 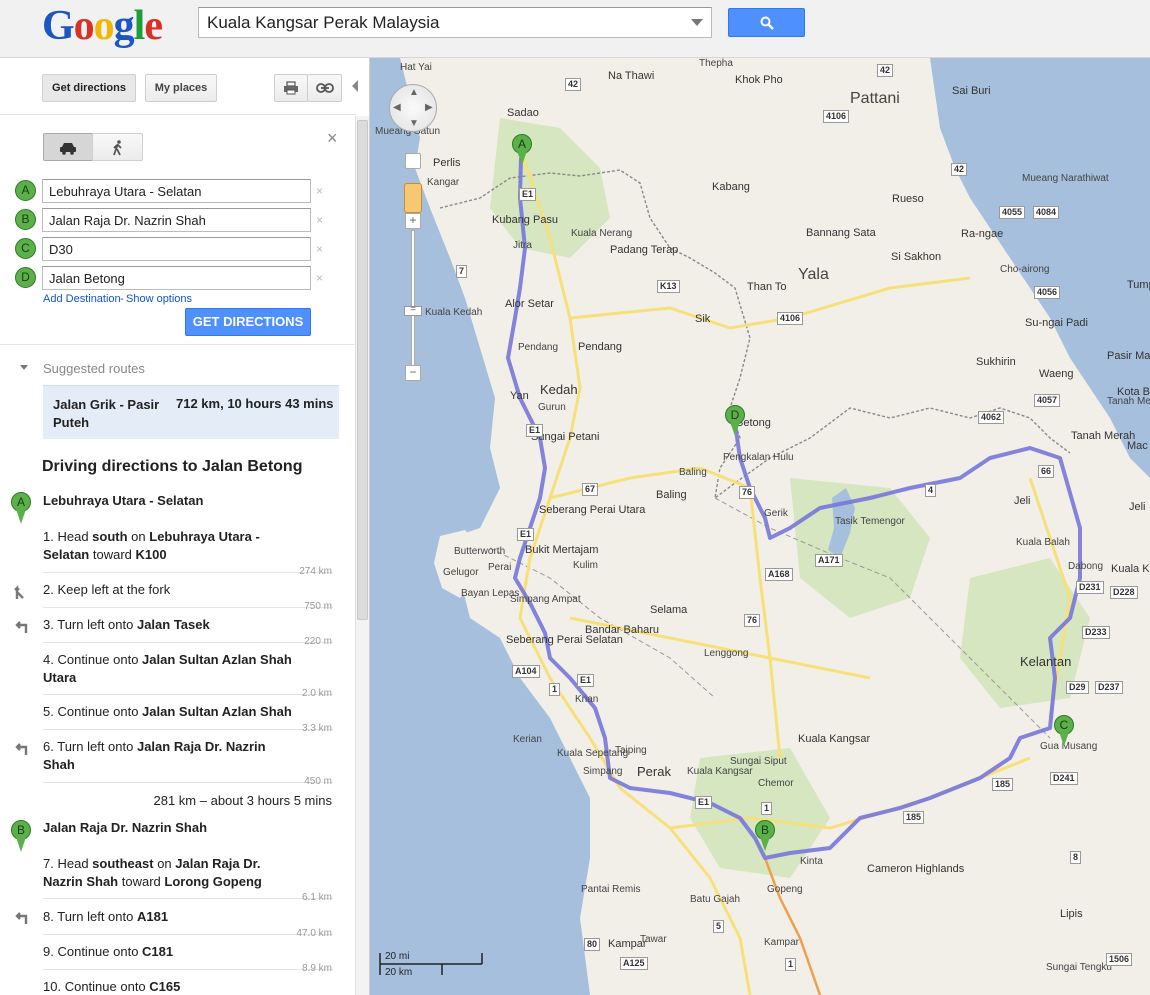 What do you see at coordinates (332, 138) in the screenshot?
I see `close-directions-icon: ×` at bounding box center [332, 138].